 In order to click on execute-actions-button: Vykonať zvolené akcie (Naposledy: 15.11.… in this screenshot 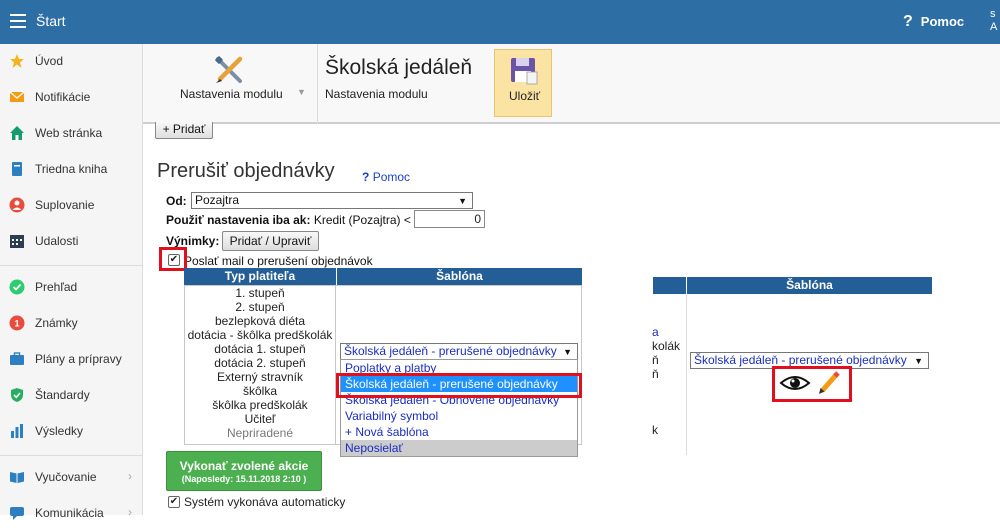, I will do `click(244, 471)`.